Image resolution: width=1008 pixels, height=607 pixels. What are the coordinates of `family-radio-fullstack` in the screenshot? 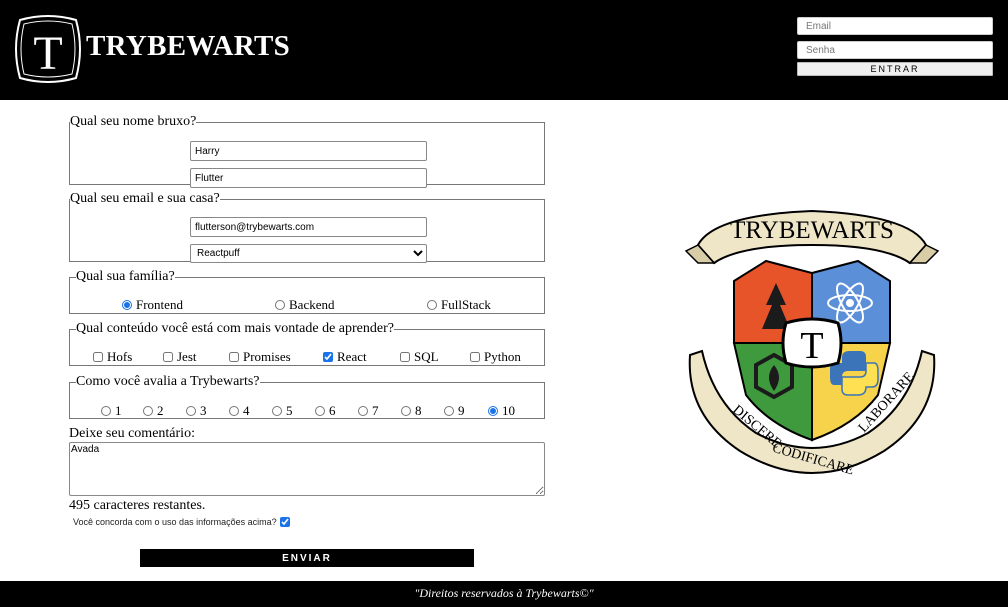 It's located at (432, 305).